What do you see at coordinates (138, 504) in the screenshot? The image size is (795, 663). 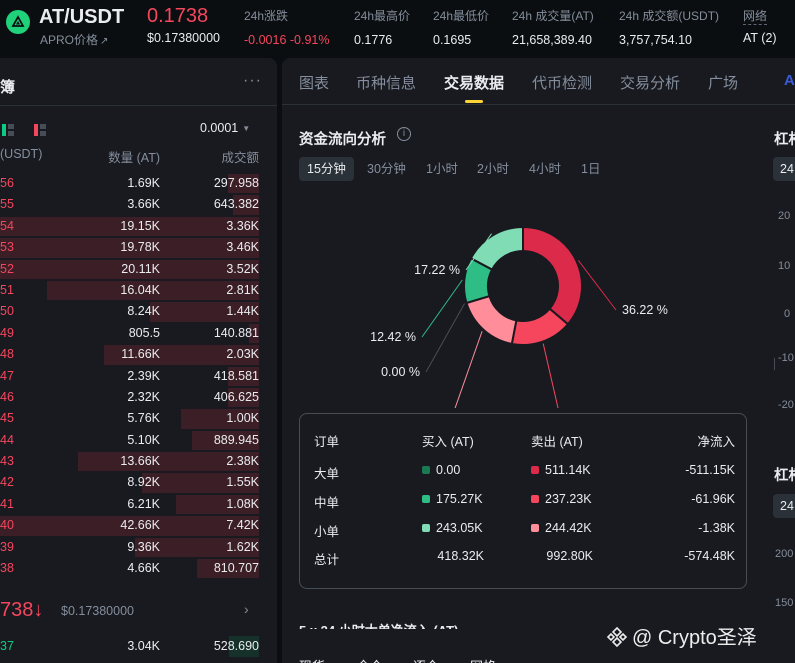 I see `ask-row: 41 6.21K 1.08K` at bounding box center [138, 504].